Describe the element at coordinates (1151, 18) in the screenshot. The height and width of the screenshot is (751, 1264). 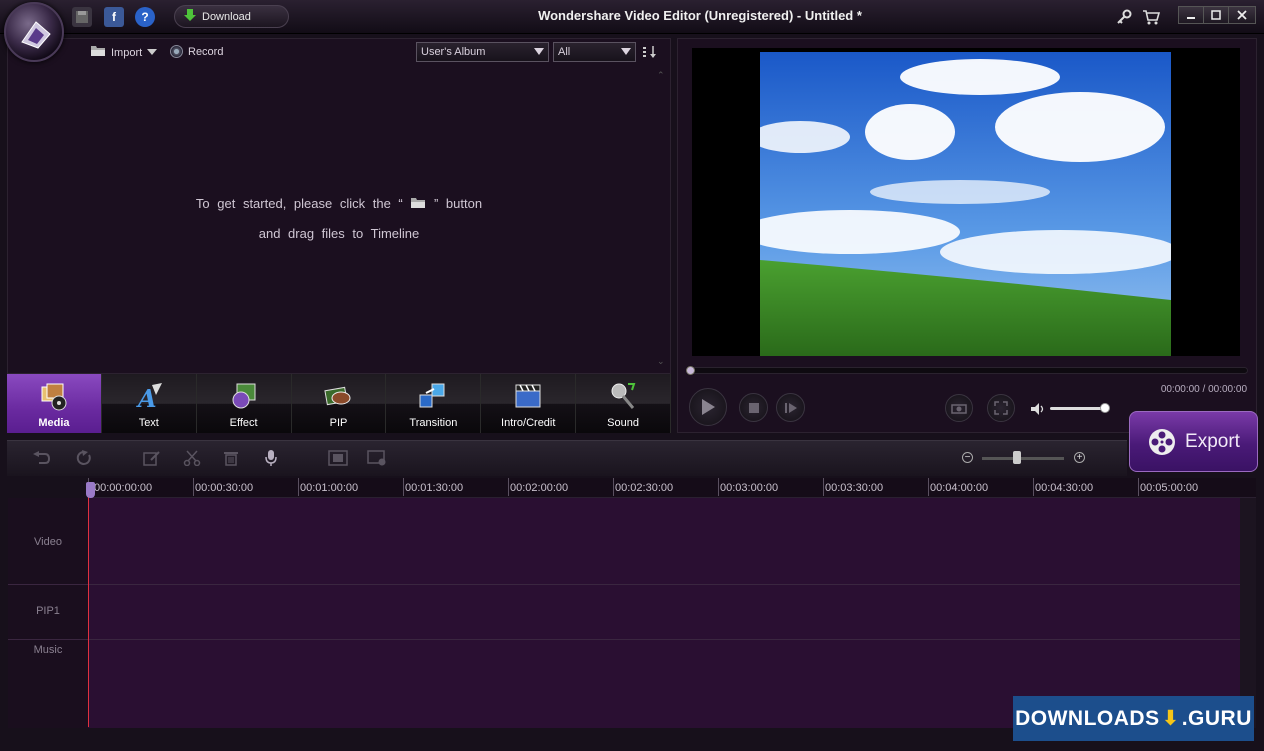
I see `cart-icon` at that location.